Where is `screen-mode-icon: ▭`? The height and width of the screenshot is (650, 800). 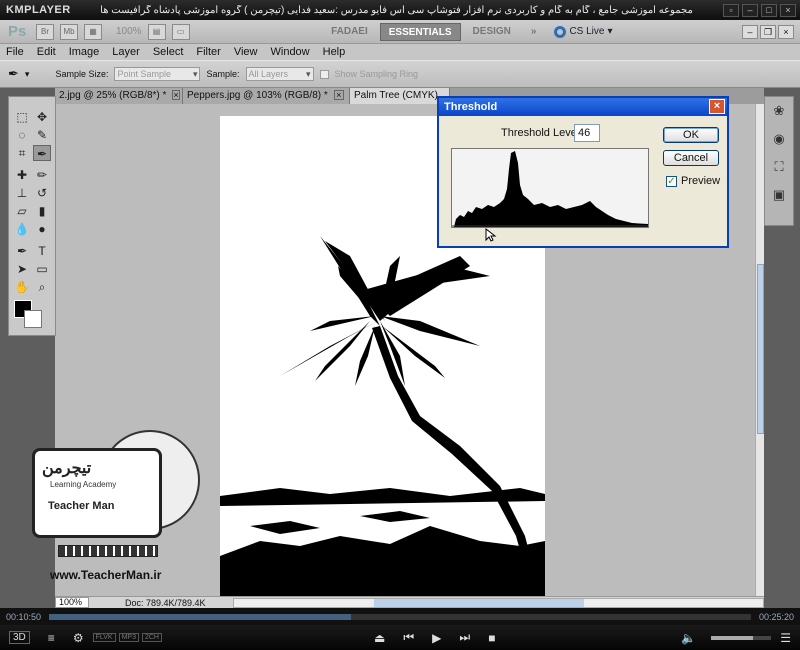 screen-mode-icon: ▭ is located at coordinates (180, 31).